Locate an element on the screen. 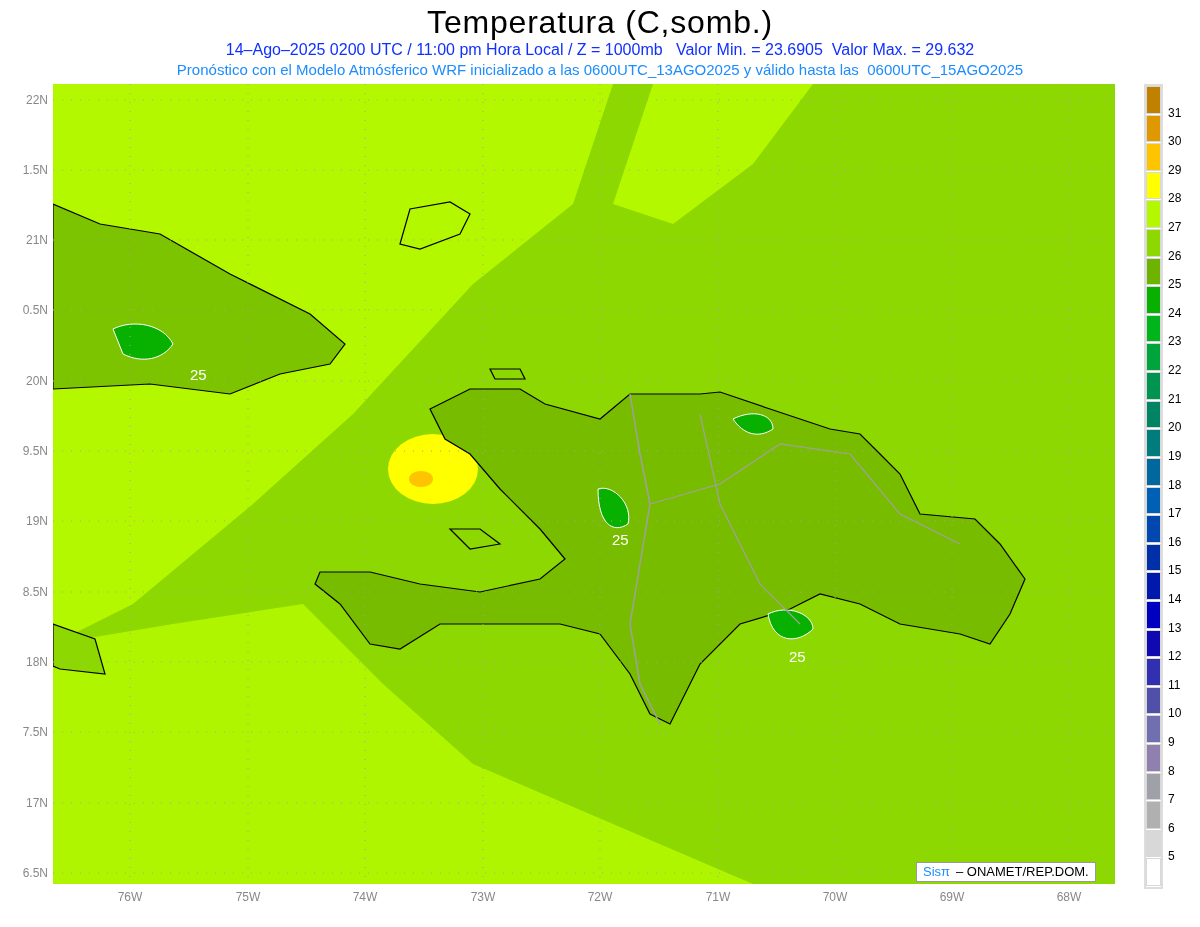 This screenshot has height=927, width=1200. latitude-label: 6.5N is located at coordinates (34, 873).